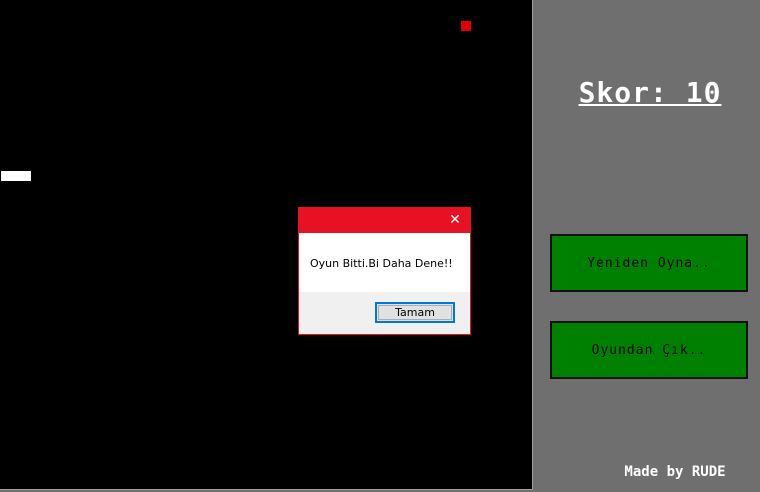 The height and width of the screenshot is (492, 760). I want to click on ok-button-label: Tamam, so click(415, 312).